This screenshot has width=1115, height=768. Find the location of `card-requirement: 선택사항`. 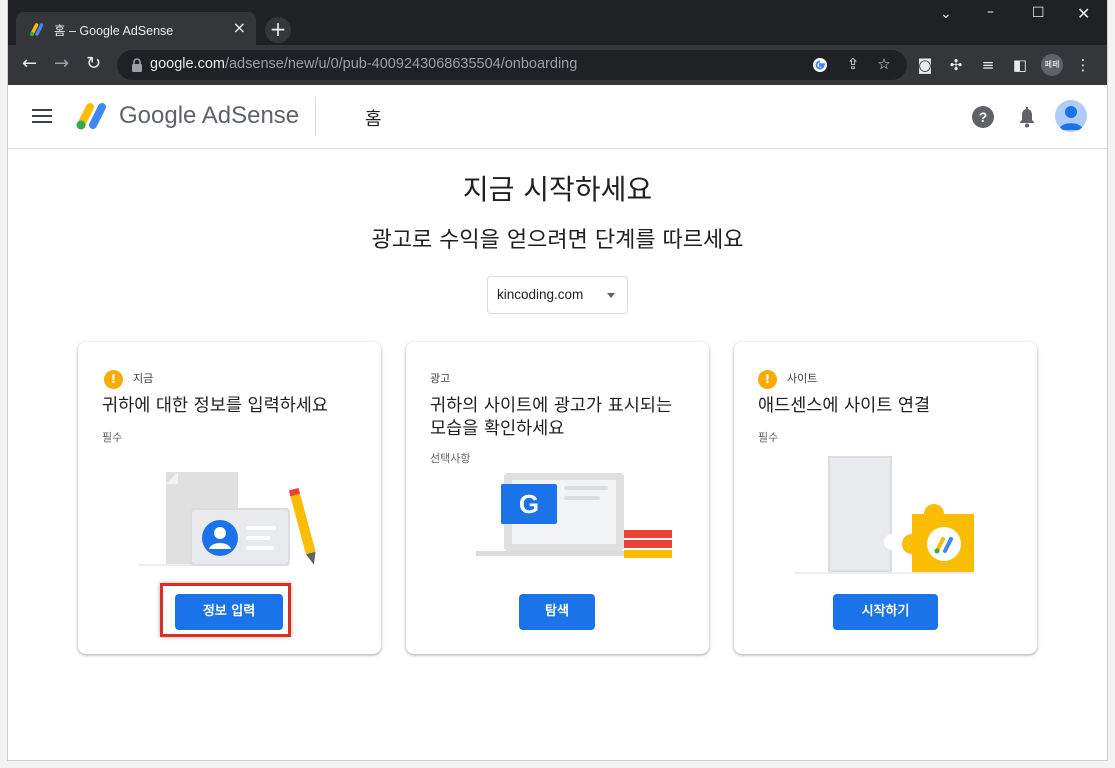

card-requirement: 선택사항 is located at coordinates (450, 458).